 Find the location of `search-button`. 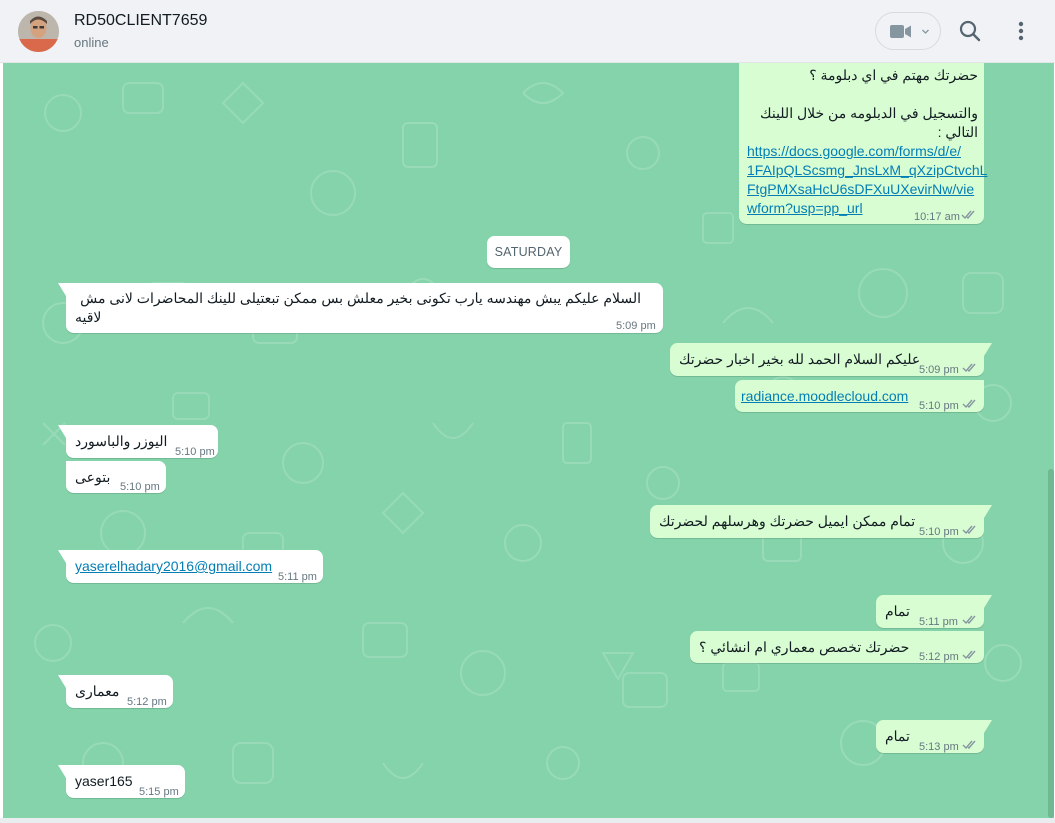

search-button is located at coordinates (970, 31).